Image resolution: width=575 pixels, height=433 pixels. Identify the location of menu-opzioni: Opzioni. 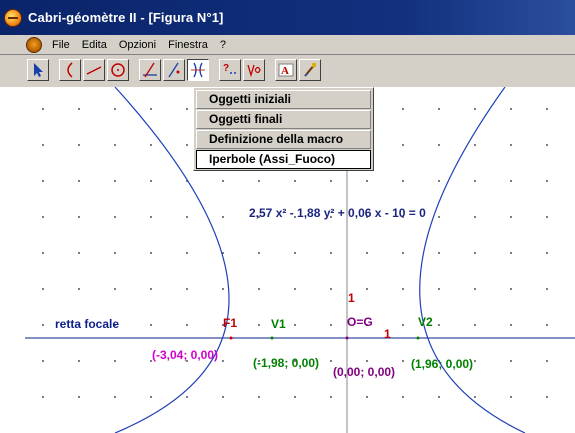
(137, 45).